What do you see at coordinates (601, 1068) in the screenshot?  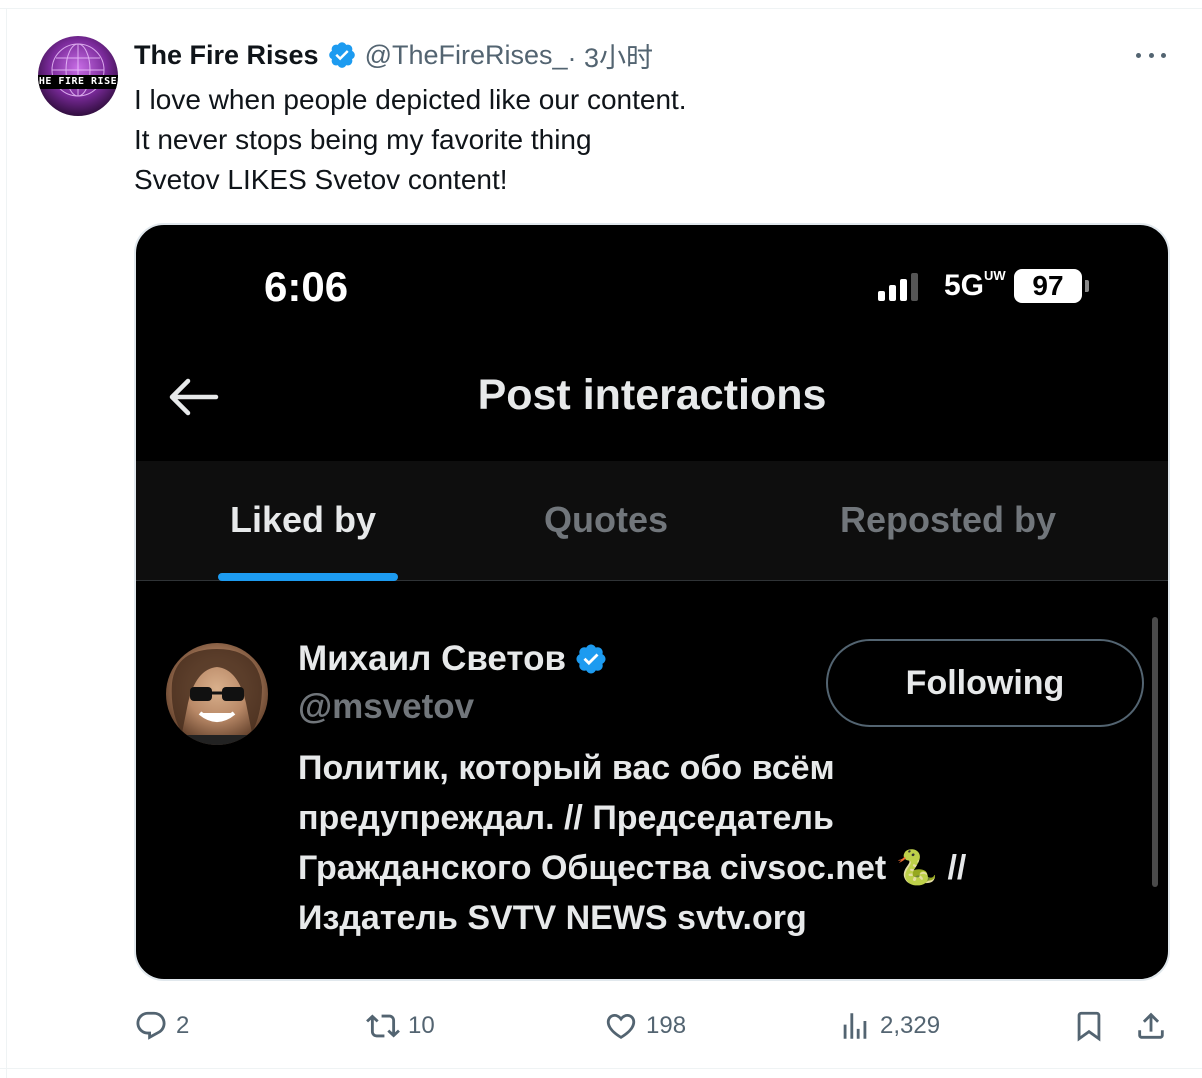 I see `bottom-divider` at bounding box center [601, 1068].